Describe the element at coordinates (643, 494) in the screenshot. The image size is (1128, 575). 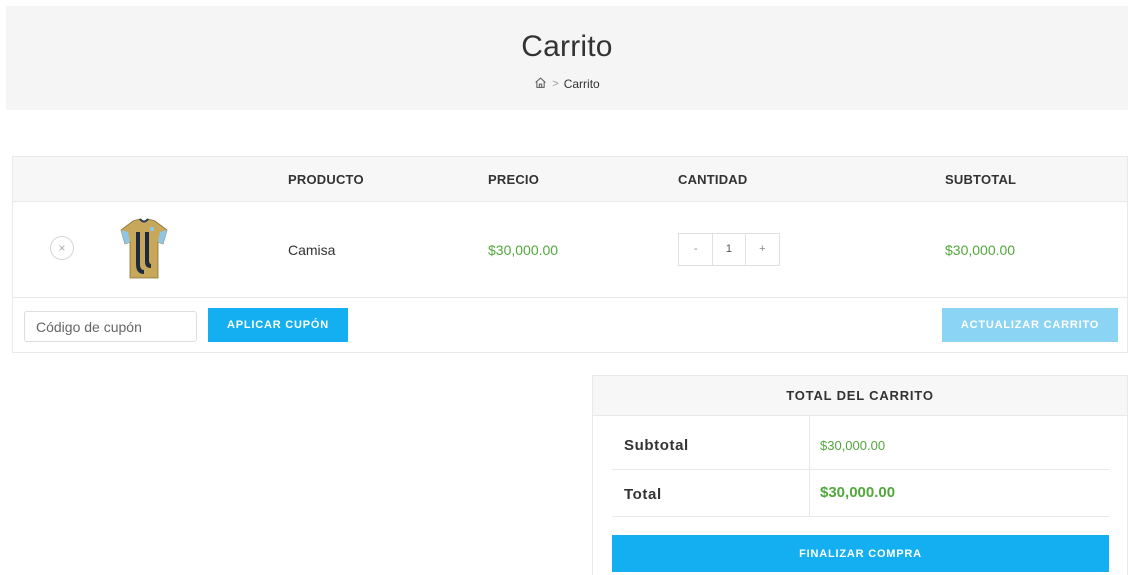
I see `totals-total-label: Total` at that location.